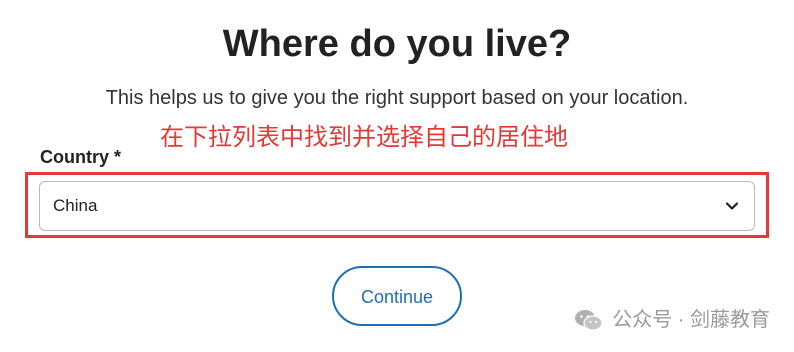 The width and height of the screenshot is (794, 352). What do you see at coordinates (589, 320) in the screenshot?
I see `wechat-icon` at bounding box center [589, 320].